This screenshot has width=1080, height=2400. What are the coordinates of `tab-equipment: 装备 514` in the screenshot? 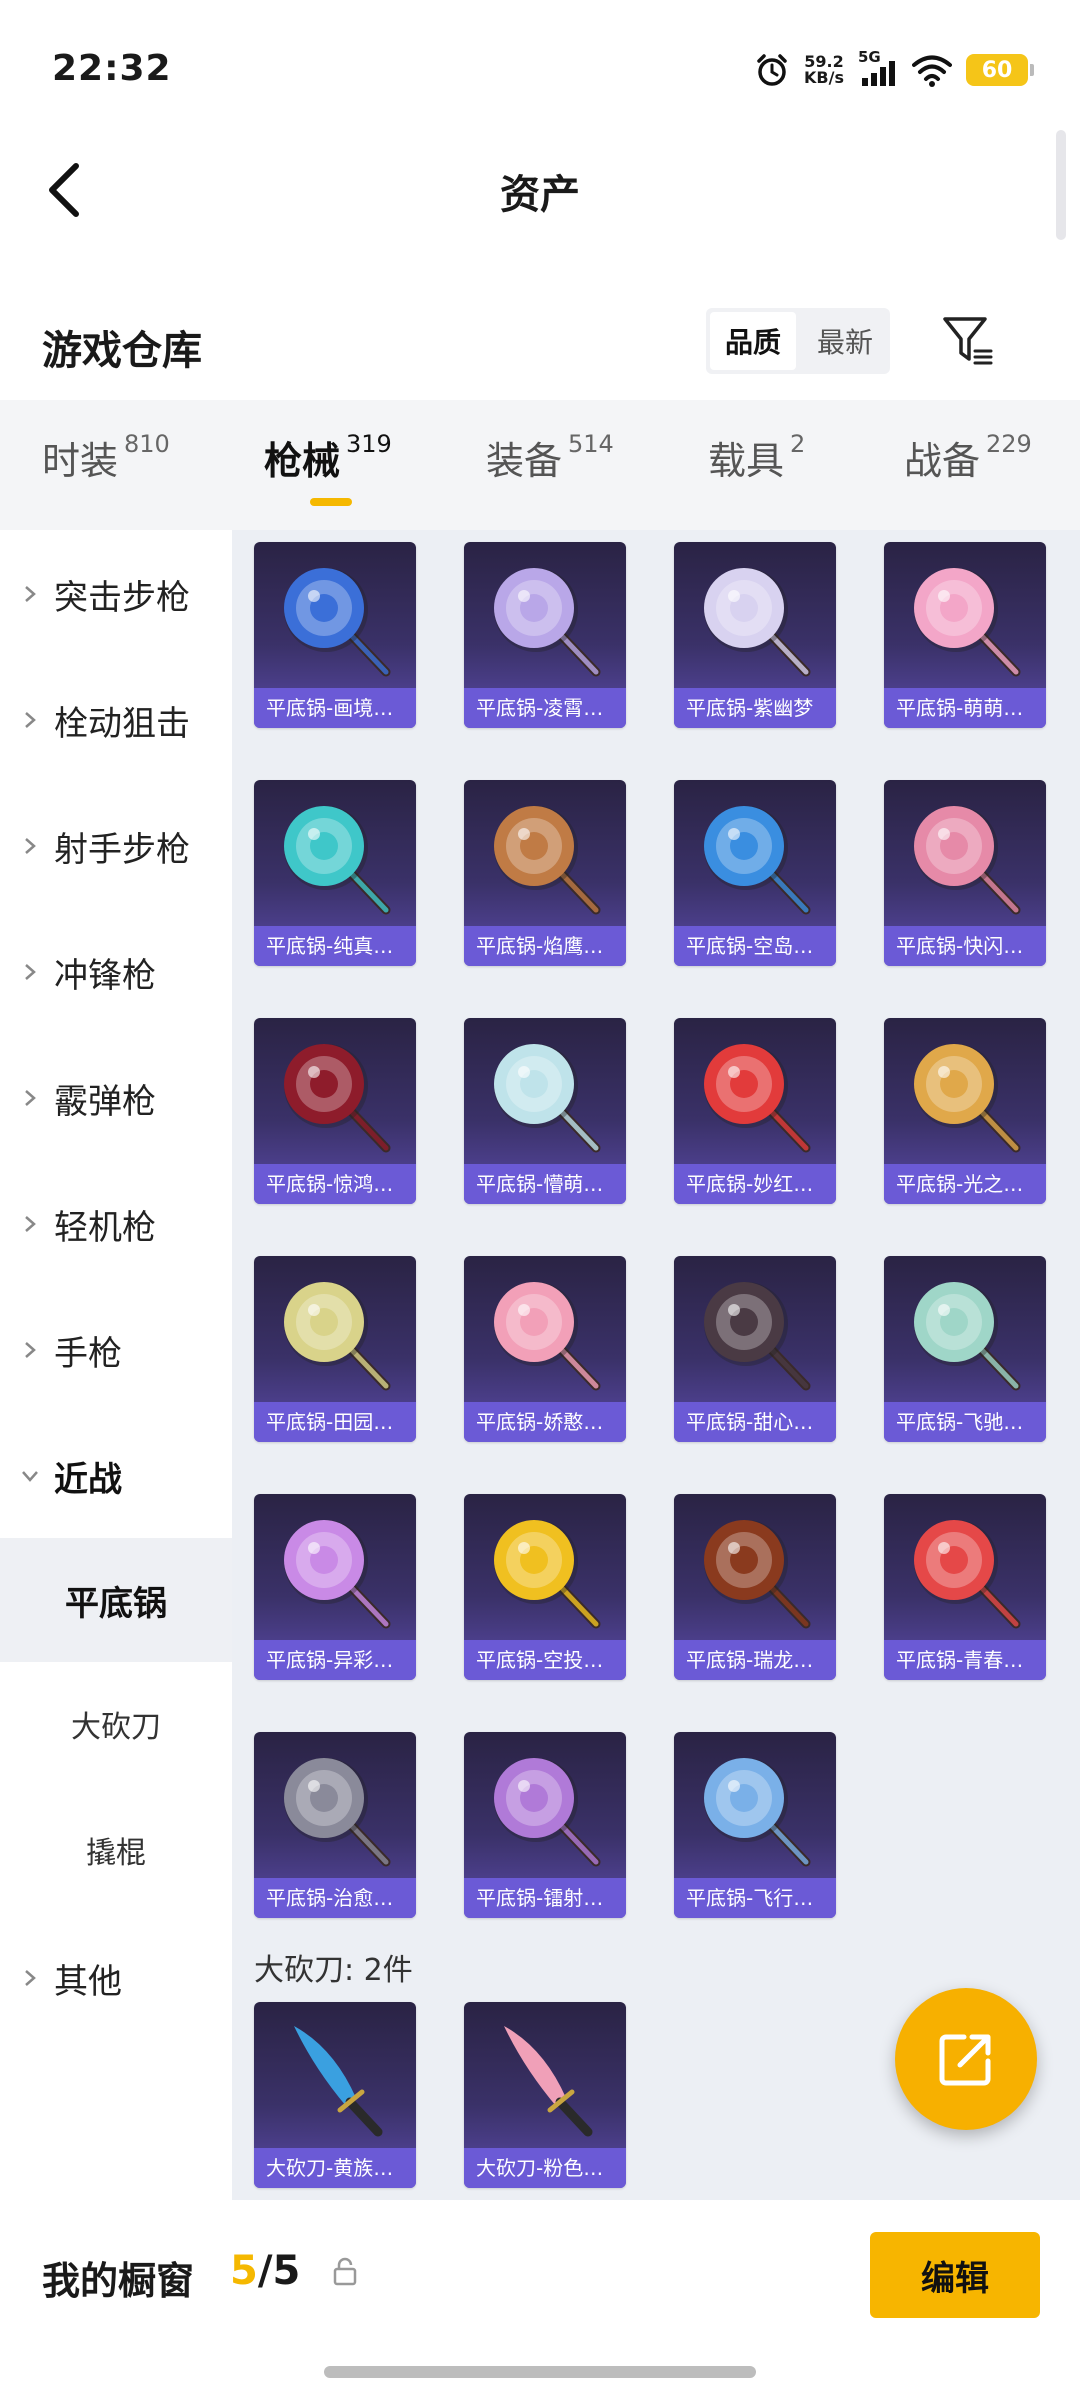 It's located at (550, 457).